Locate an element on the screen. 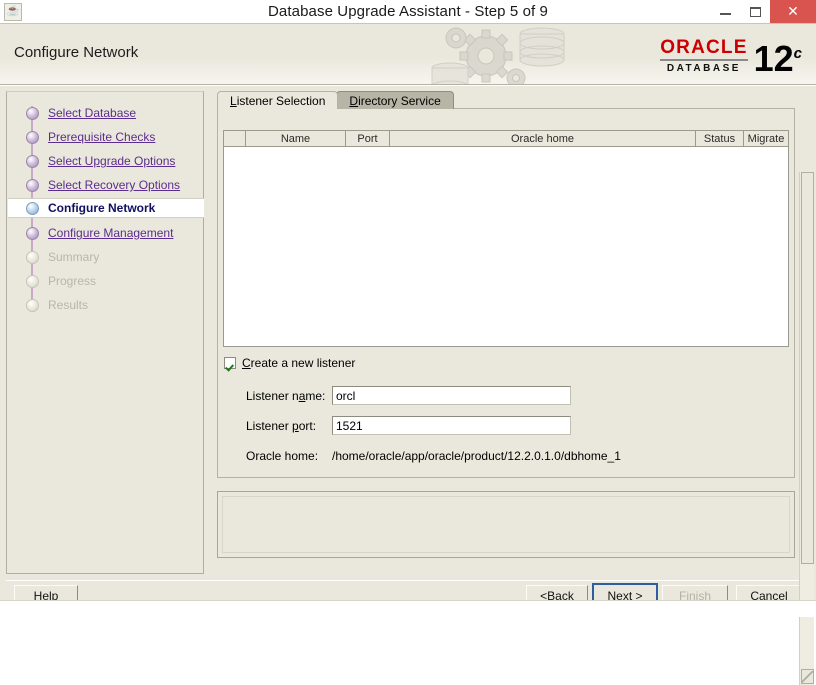 The width and height of the screenshot is (816, 685). tab-listener-selection: Listener Selection is located at coordinates (278, 100).